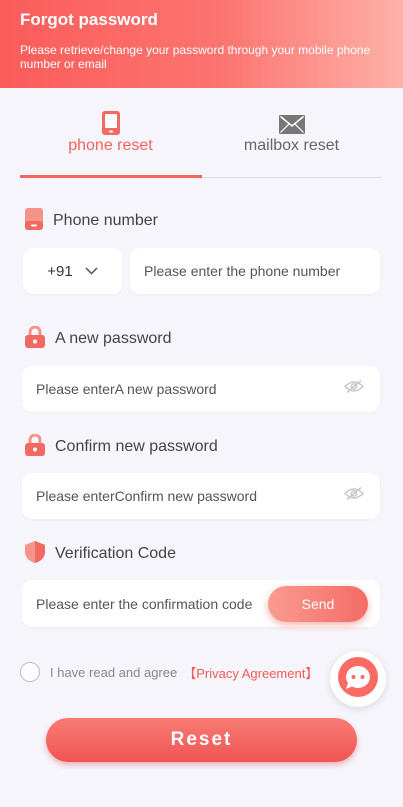  What do you see at coordinates (111, 125) in the screenshot?
I see `phone-icon` at bounding box center [111, 125].